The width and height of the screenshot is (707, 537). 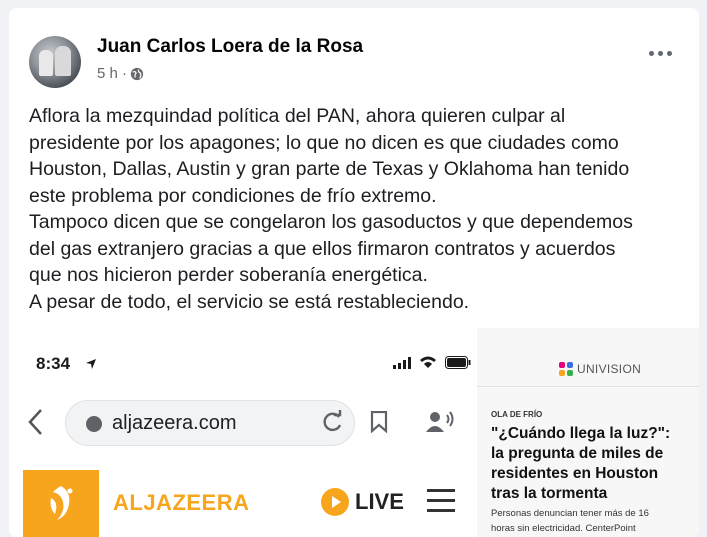 What do you see at coordinates (335, 502) in the screenshot?
I see `play-icon` at bounding box center [335, 502].